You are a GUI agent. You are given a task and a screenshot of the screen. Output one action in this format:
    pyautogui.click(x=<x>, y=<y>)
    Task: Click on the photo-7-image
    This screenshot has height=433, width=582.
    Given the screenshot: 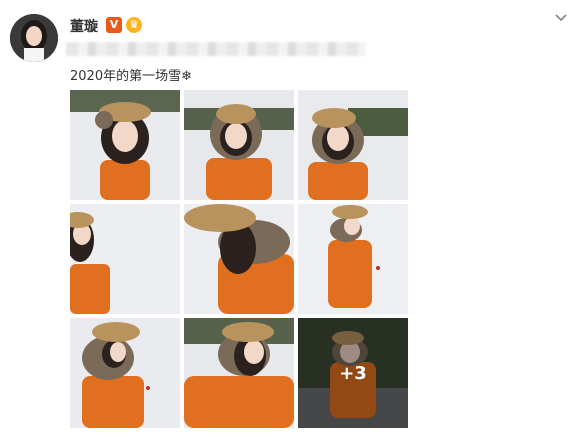 What is the action you would take?
    pyautogui.click(x=125, y=373)
    